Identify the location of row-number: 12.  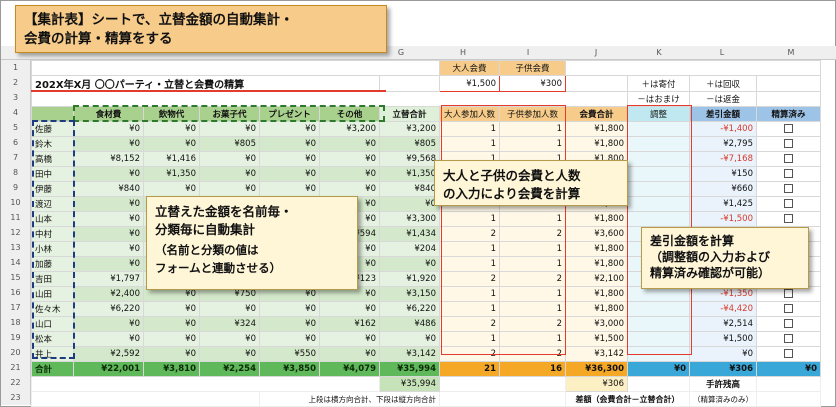
(16, 232).